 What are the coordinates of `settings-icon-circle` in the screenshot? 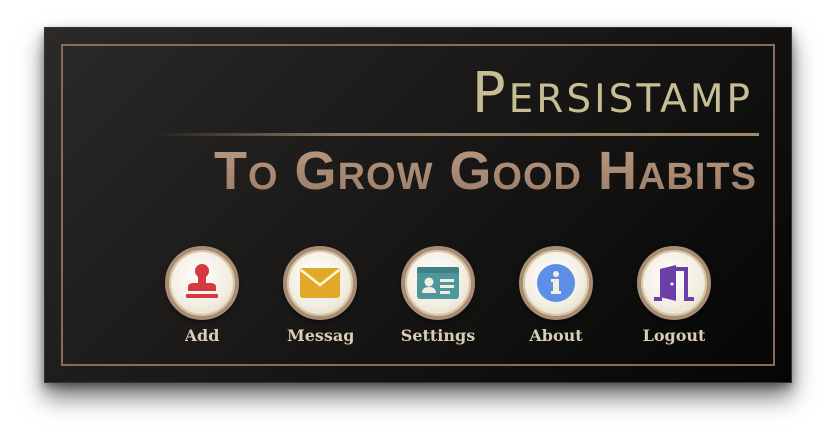 It's located at (438, 283).